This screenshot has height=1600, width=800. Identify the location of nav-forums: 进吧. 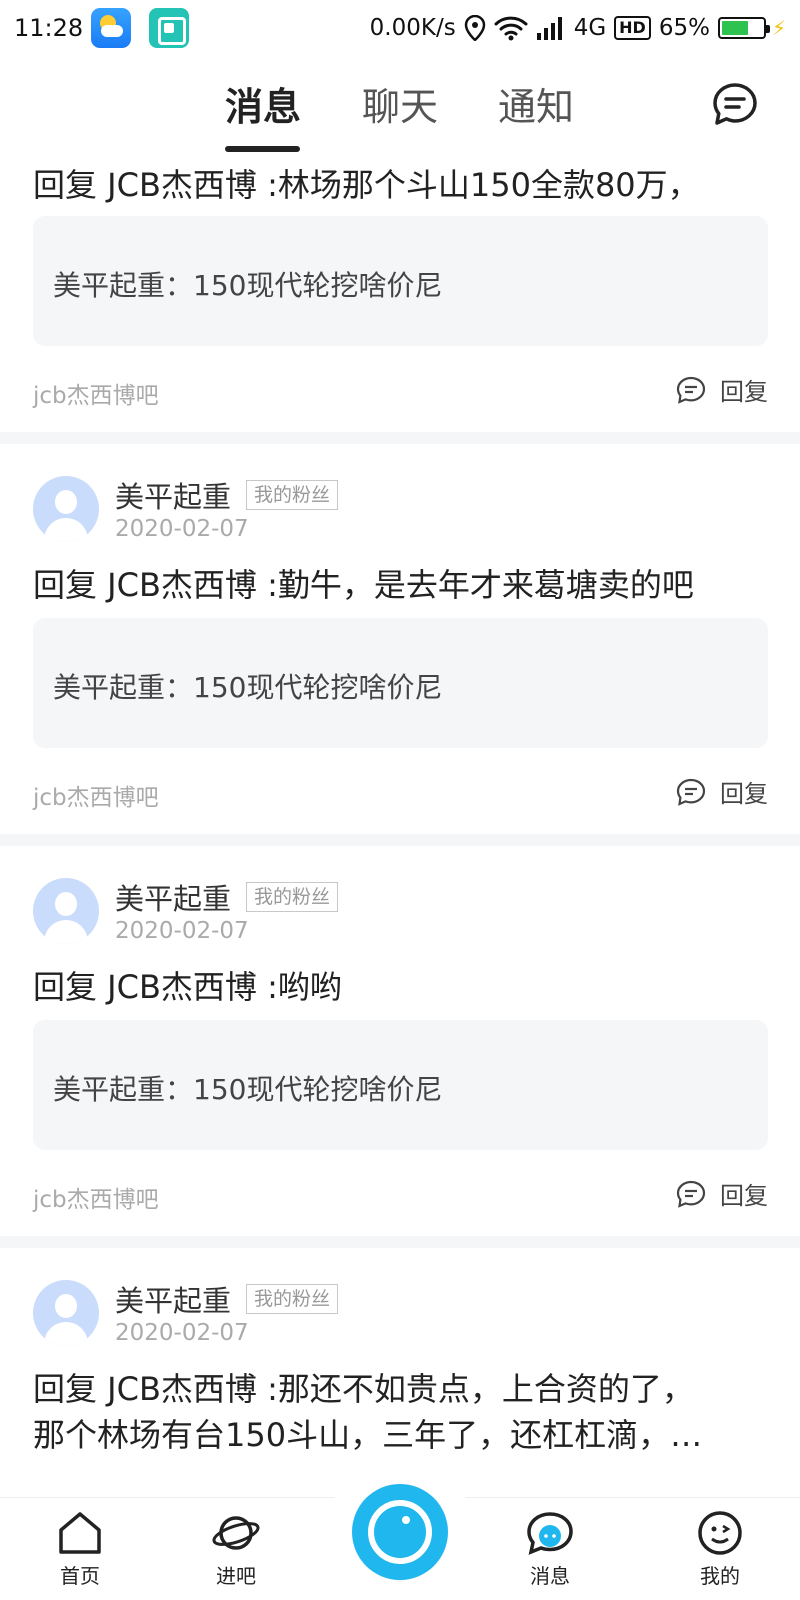
(236, 1549).